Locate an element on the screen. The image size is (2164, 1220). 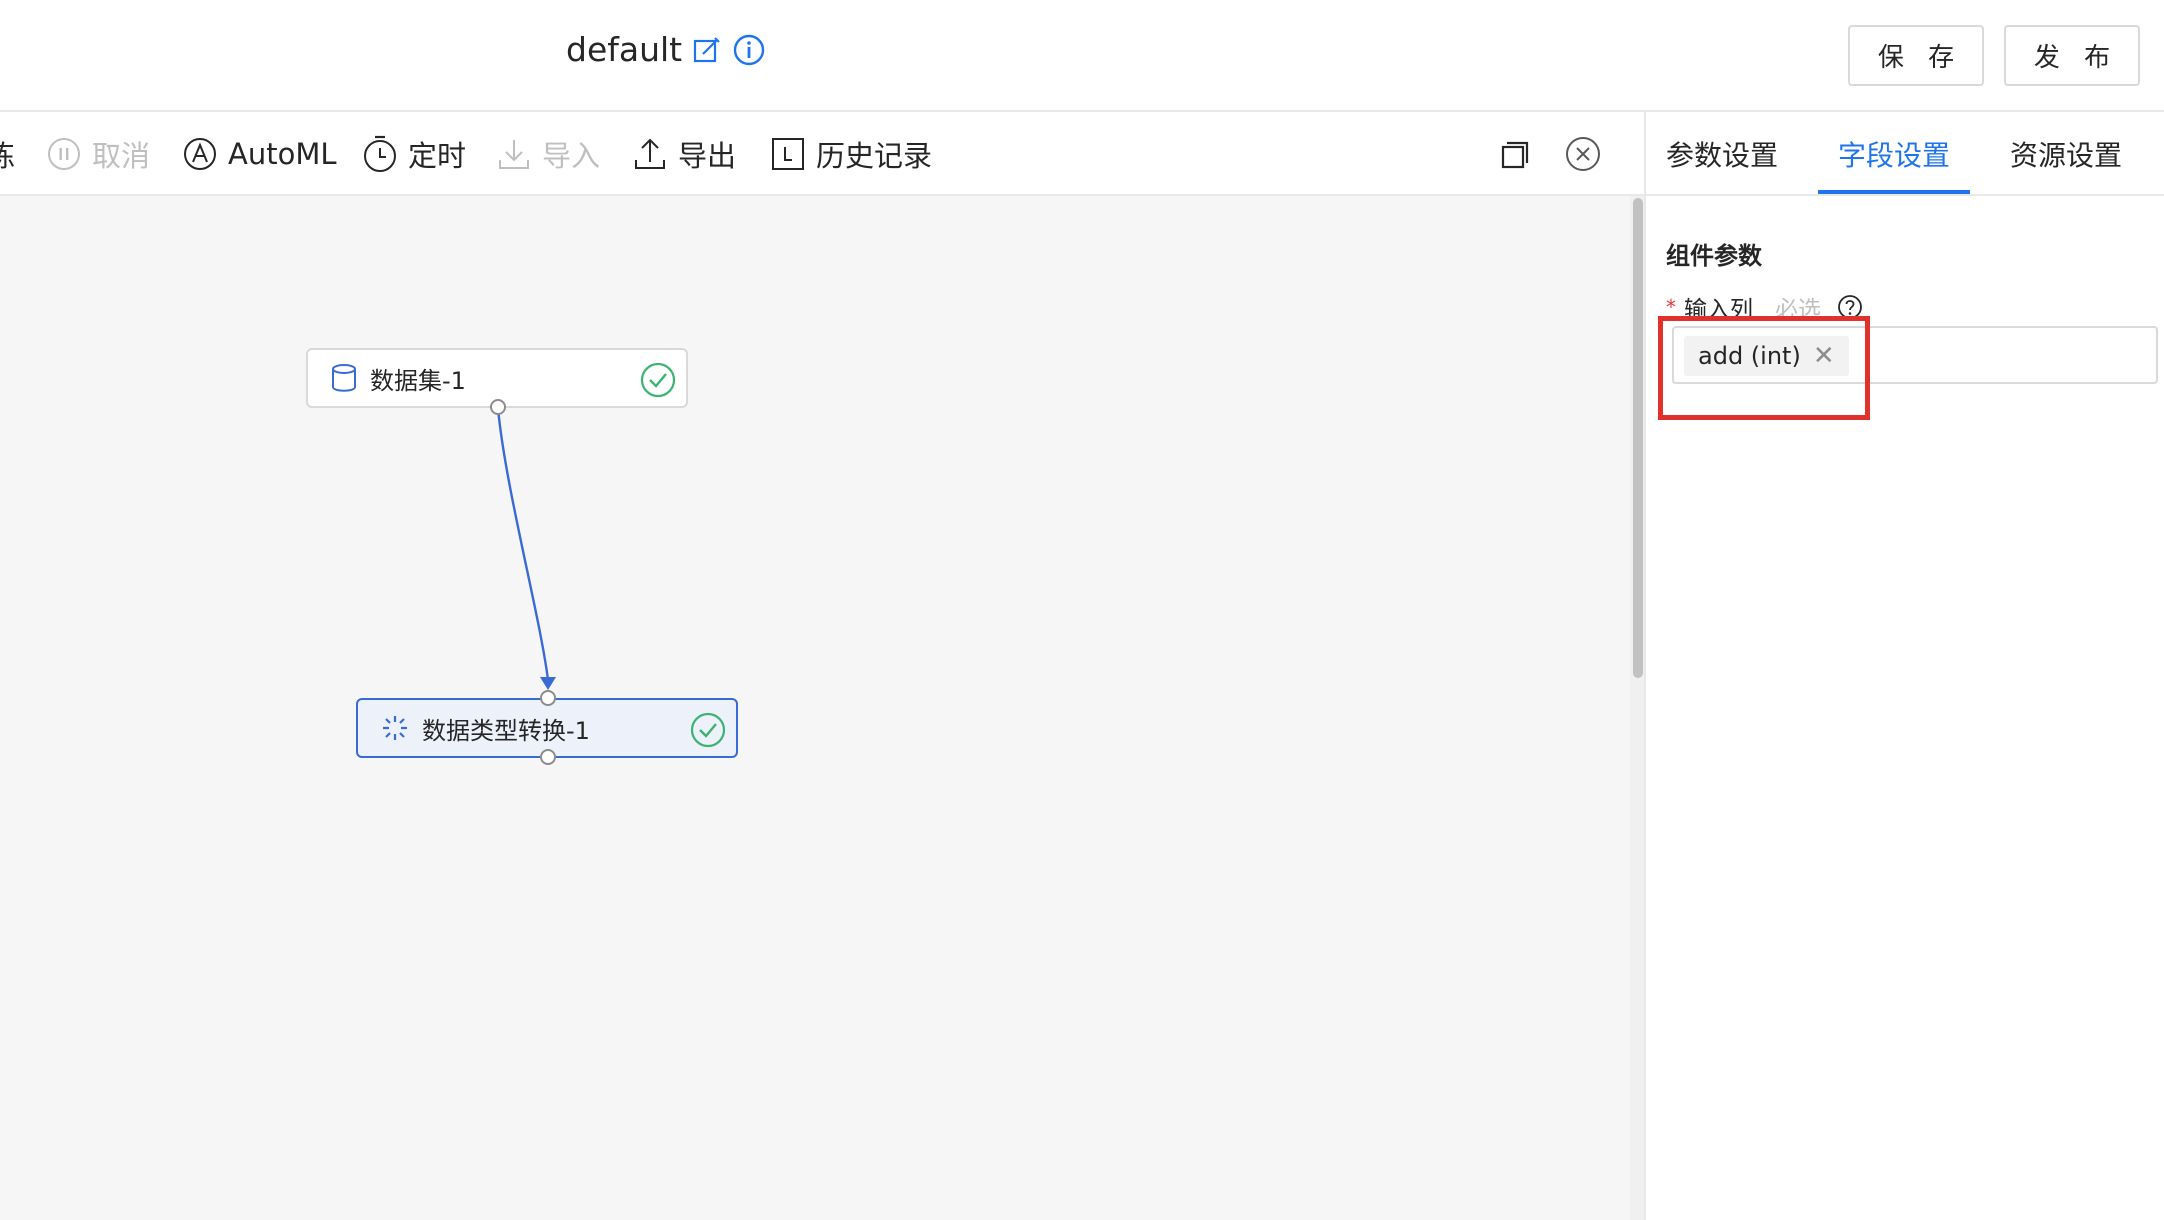
fullscreen-button is located at coordinates (1514, 154).